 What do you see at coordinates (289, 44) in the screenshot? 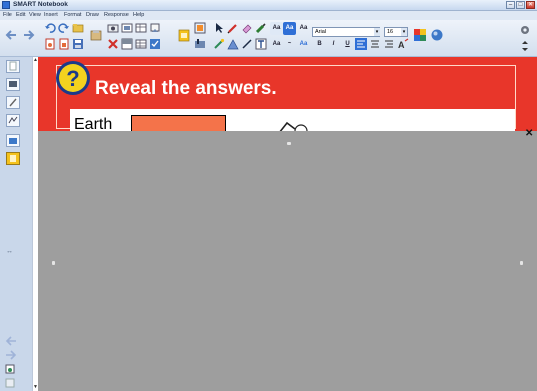
I see `font-style-button-5: ~` at bounding box center [289, 44].